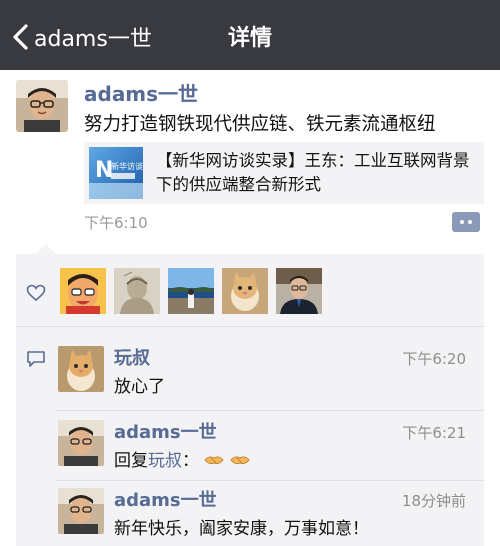 The width and height of the screenshot is (500, 546). What do you see at coordinates (116, 223) in the screenshot?
I see `post-timestamp: 下午6:10` at bounding box center [116, 223].